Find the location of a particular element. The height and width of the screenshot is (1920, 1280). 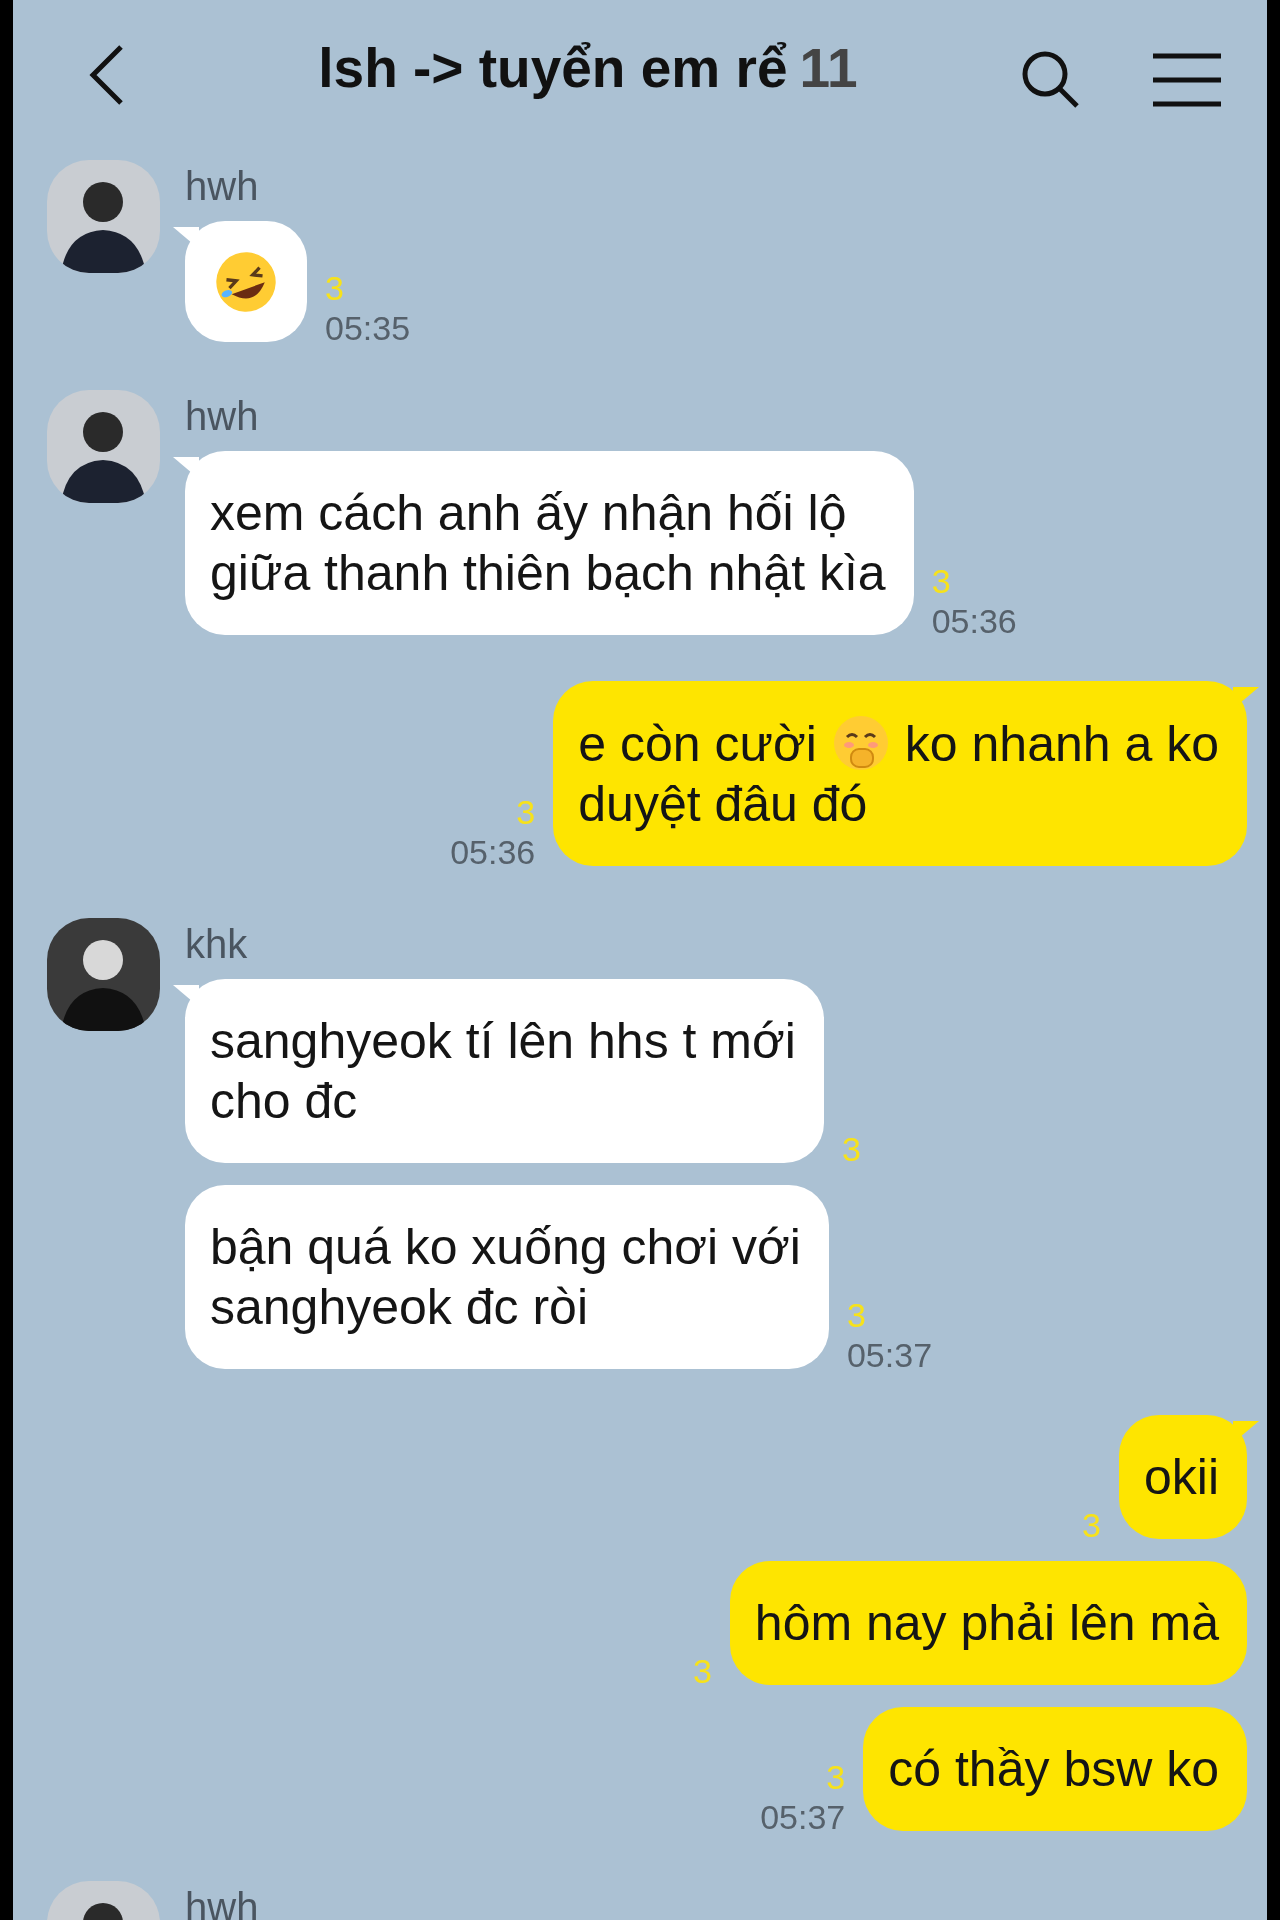

message-time: 05:35 is located at coordinates (368, 327).